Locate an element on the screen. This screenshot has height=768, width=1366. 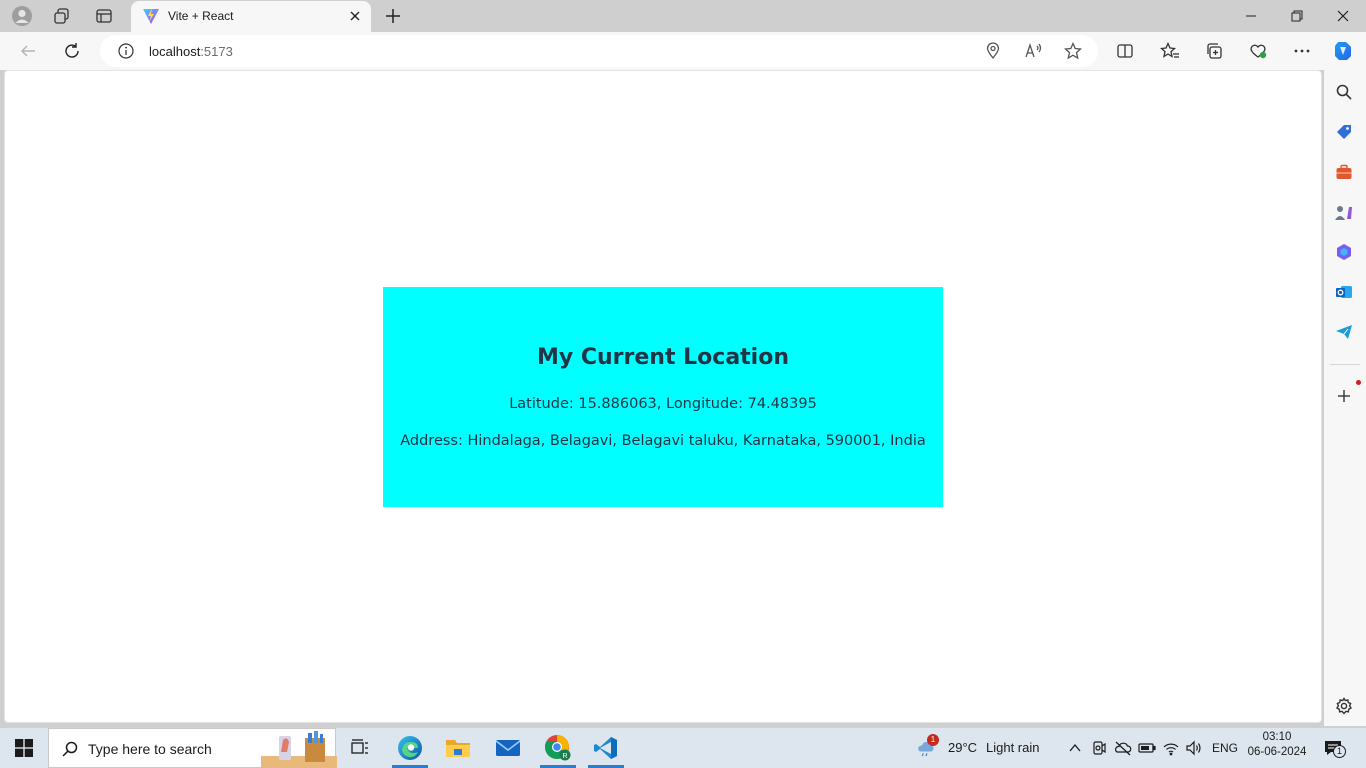
edge-taskbar-icon is located at coordinates (410, 748).